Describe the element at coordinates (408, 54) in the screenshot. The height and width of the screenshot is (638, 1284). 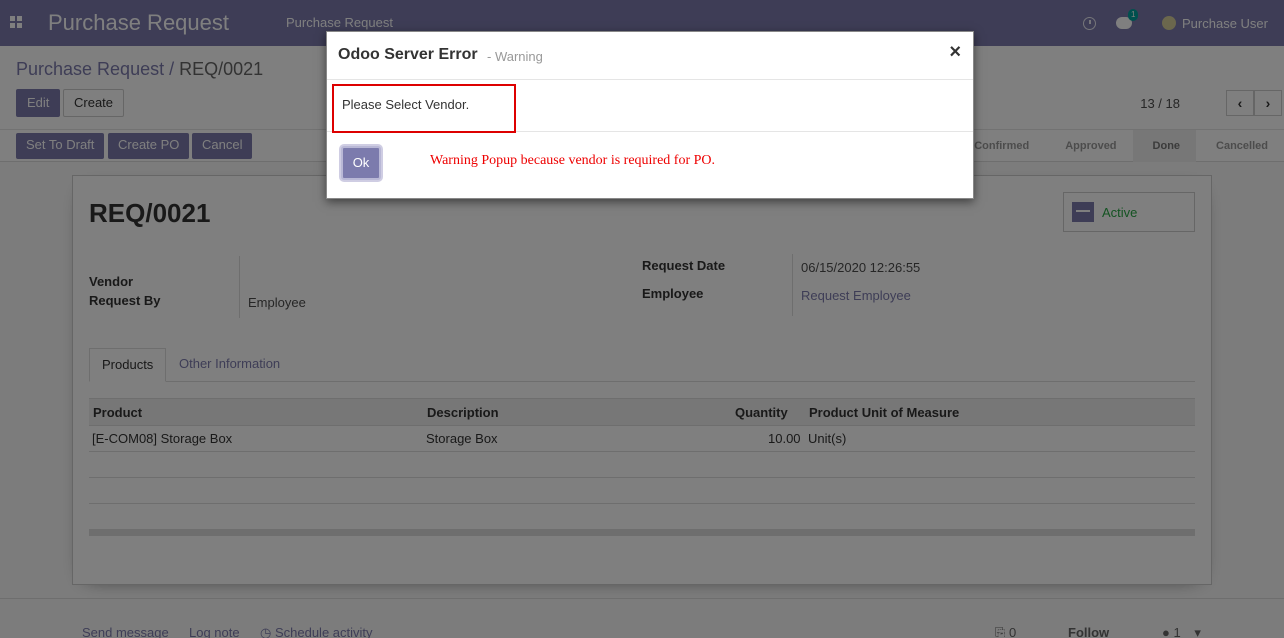
I see `dialog-title: Odoo Server Error` at that location.